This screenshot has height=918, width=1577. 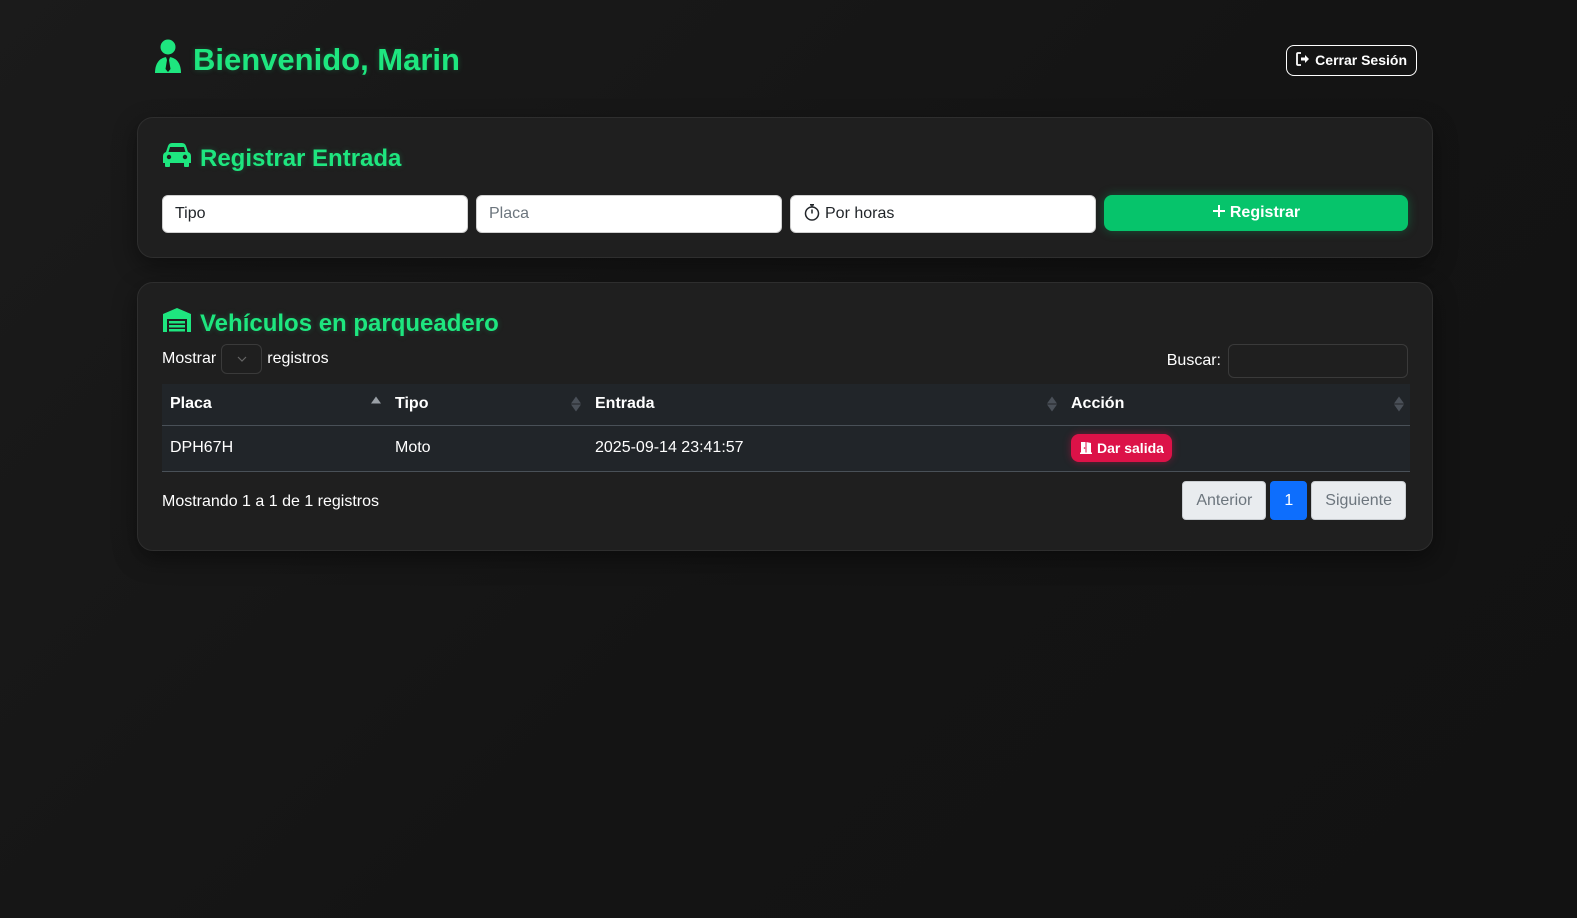 I want to click on tipo-select: Tipo, so click(x=315, y=214).